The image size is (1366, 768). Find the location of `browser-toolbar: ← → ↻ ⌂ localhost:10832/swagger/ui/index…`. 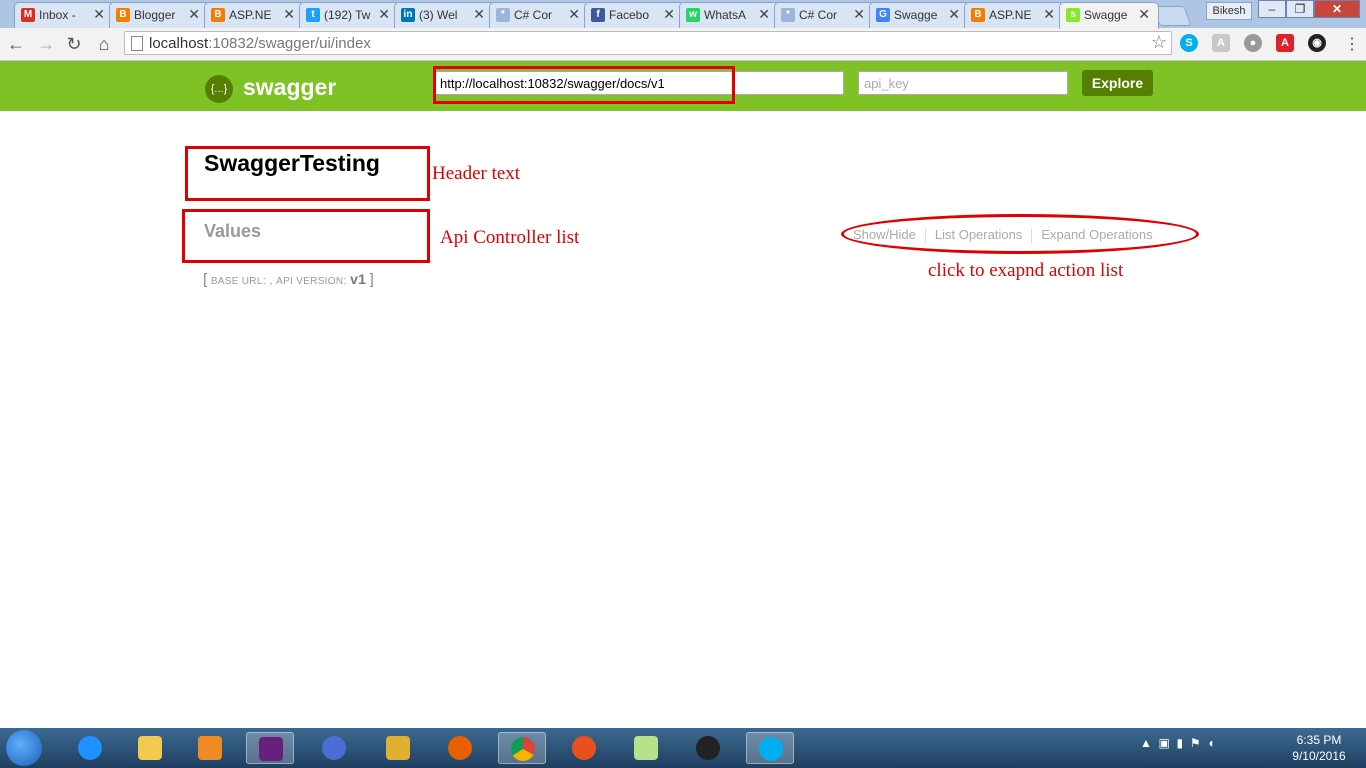

browser-toolbar: ← → ↻ ⌂ localhost:10832/swagger/ui/index… is located at coordinates (683, 44).